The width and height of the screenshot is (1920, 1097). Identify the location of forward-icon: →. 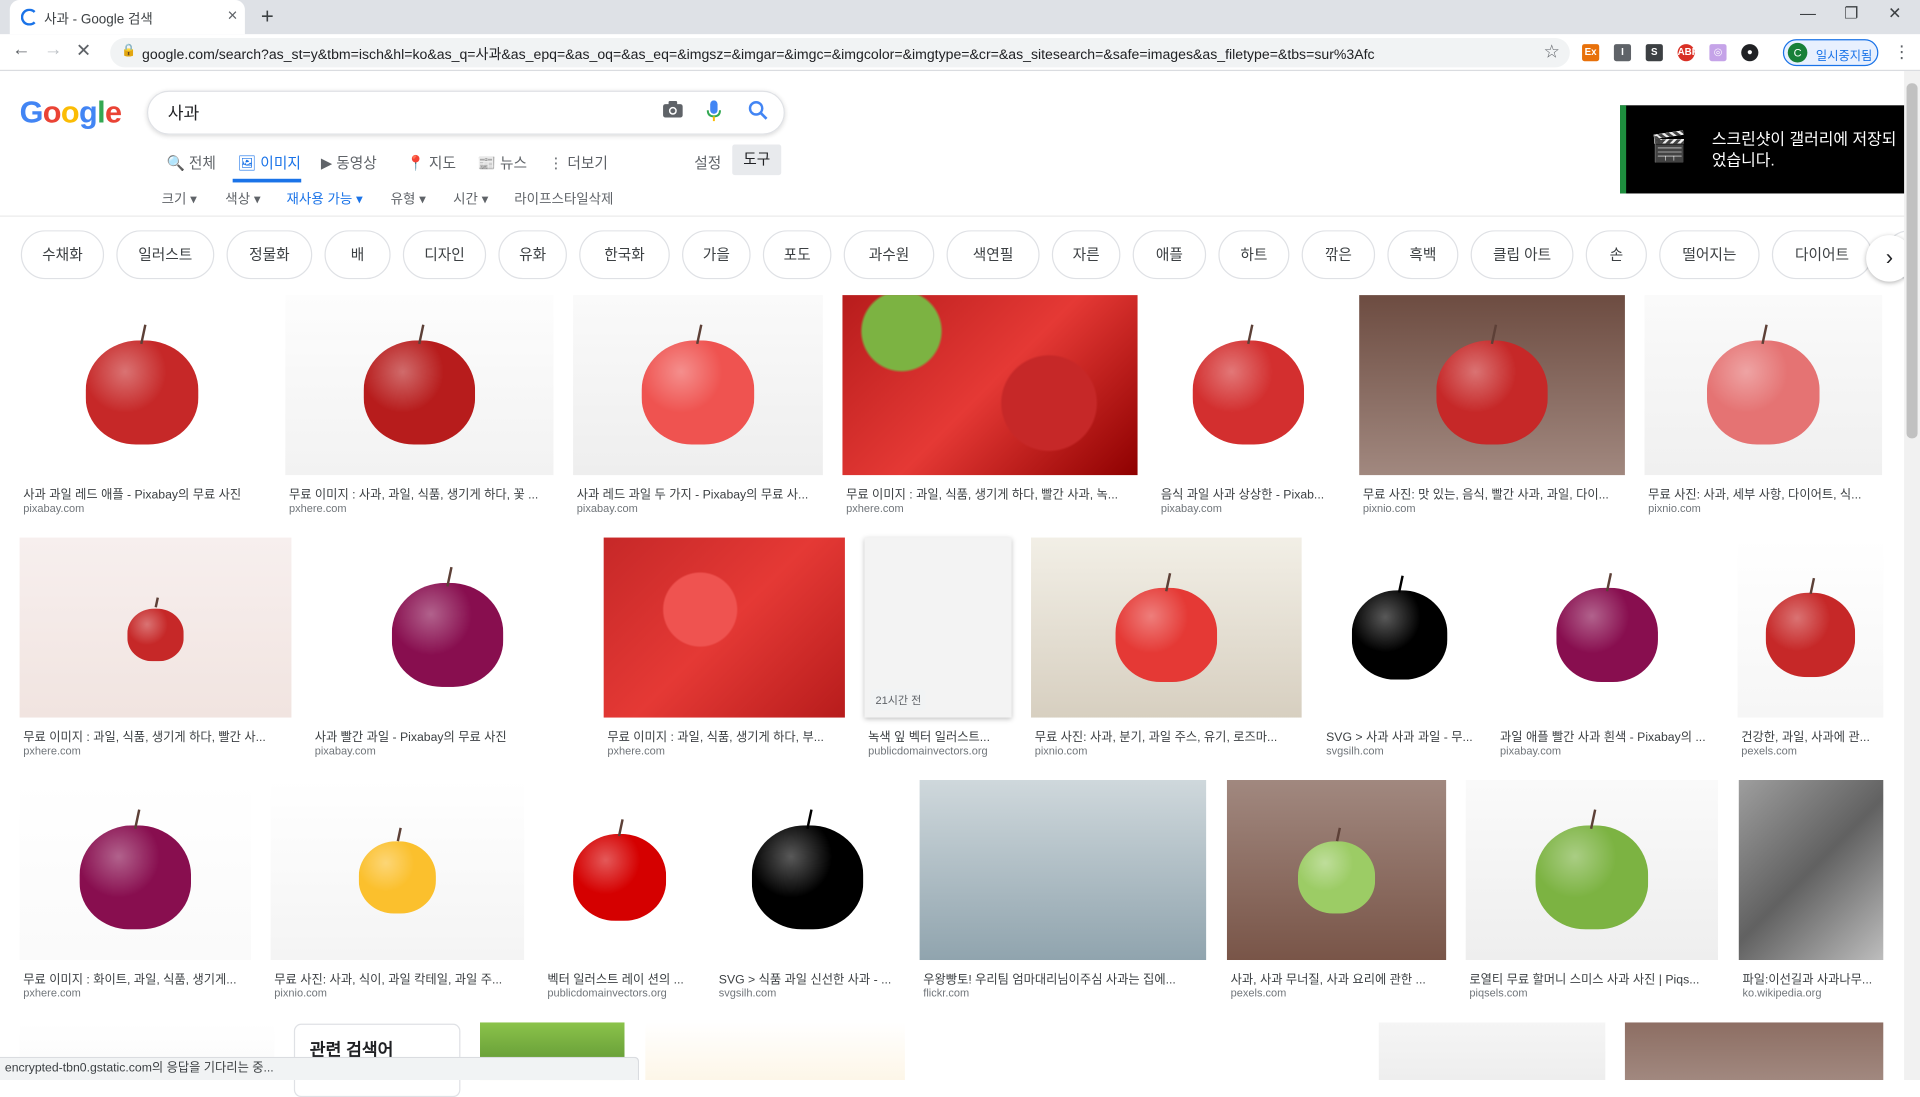
(53, 49).